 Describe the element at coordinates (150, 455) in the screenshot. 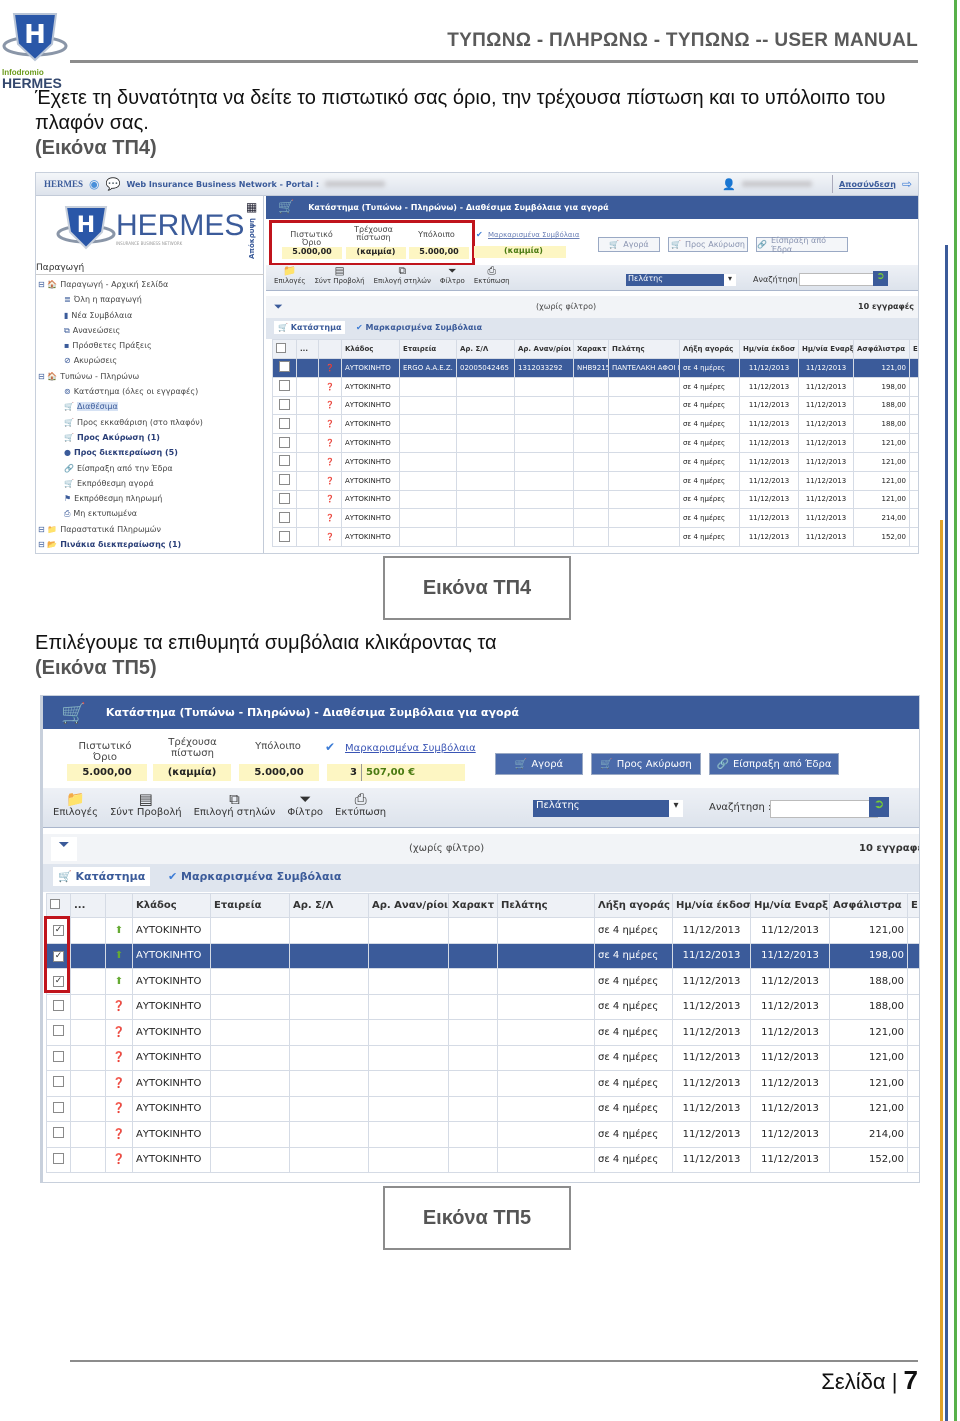

I see `sidebar-item: ● Προς διεκπεραίωση (5)` at that location.